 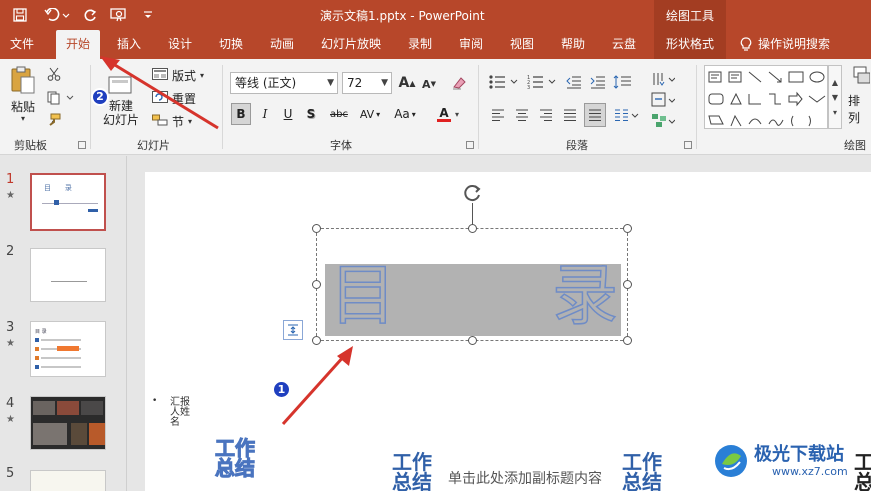 What do you see at coordinates (281, 389) in the screenshot?
I see `step-badge-1: 1` at bounding box center [281, 389].